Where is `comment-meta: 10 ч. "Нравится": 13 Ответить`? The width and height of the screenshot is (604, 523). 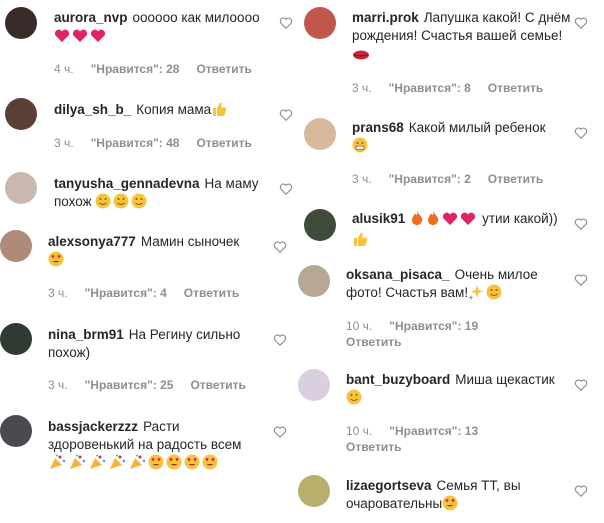 comment-meta: 10 ч. "Нравится": 13 Ответить is located at coordinates (420, 439).